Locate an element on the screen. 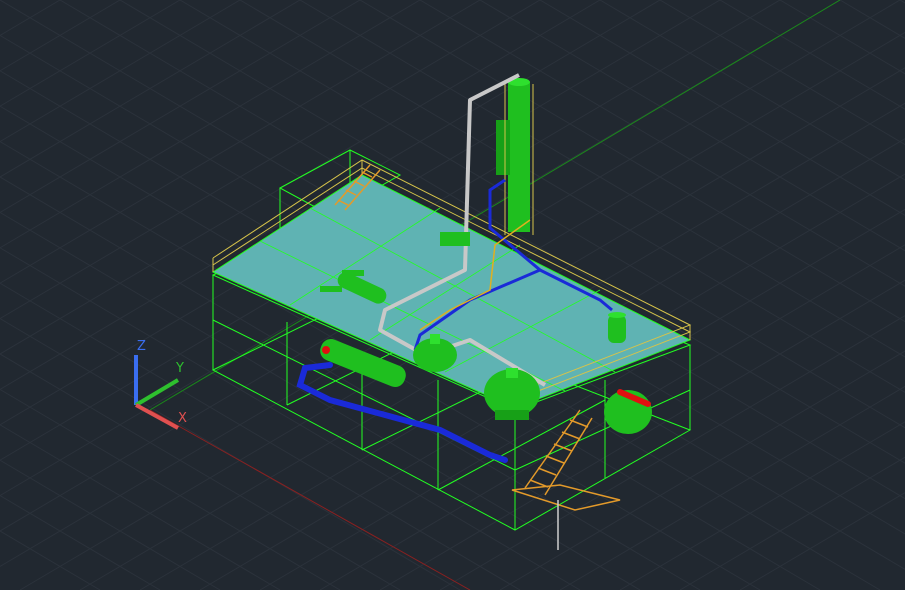 Image resolution: width=905 pixels, height=590 pixels. ucs-y-axis is located at coordinates (157, 392).